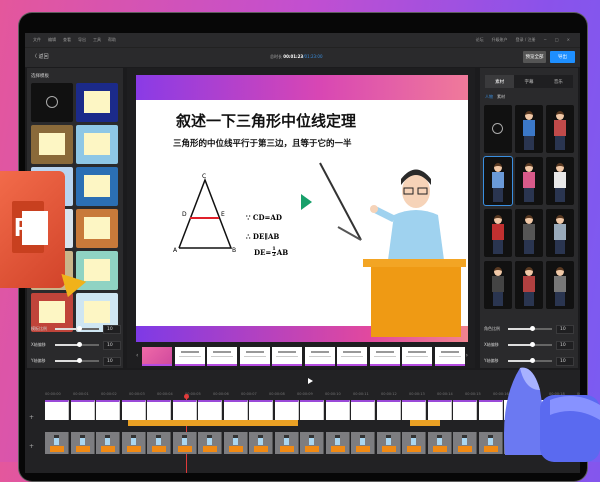  What do you see at coordinates (37, 40) in the screenshot?
I see `menu-item: 文件` at bounding box center [37, 40].